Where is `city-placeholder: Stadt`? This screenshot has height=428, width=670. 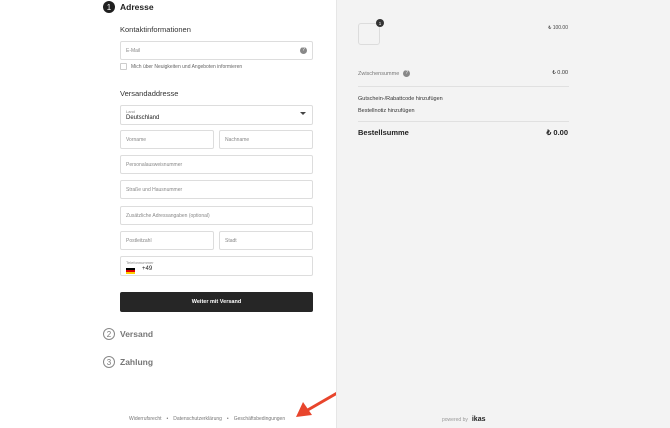 city-placeholder: Stadt is located at coordinates (231, 241).